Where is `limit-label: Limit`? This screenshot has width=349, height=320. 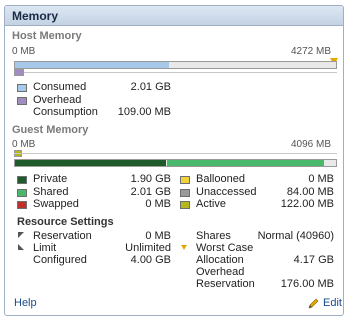
limit-label: Limit is located at coordinates (45, 248).